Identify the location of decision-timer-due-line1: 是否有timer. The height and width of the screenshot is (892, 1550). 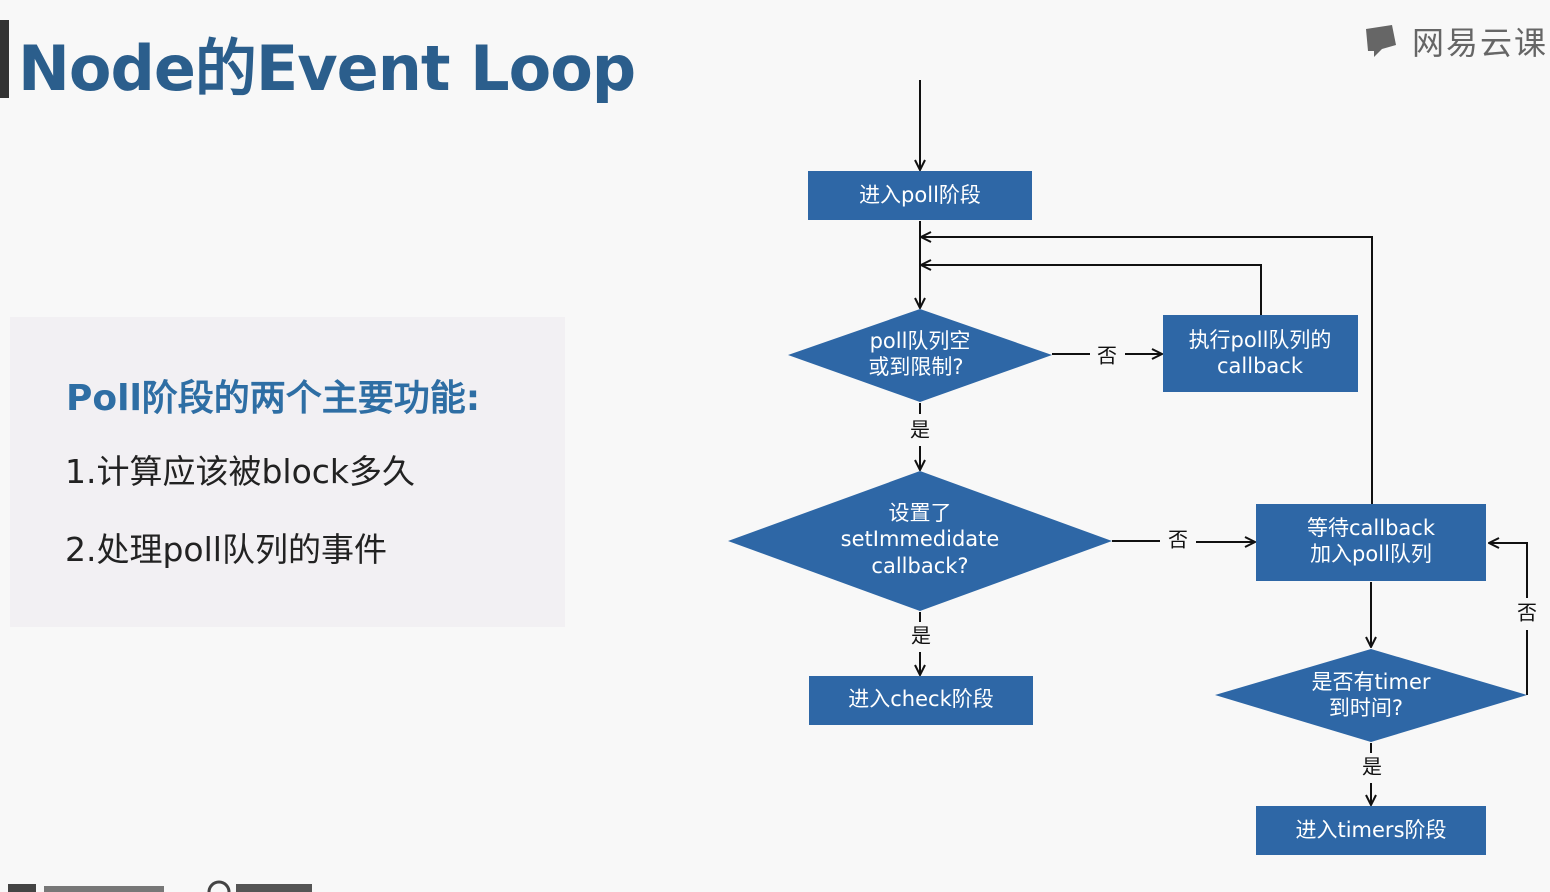
(1370, 682).